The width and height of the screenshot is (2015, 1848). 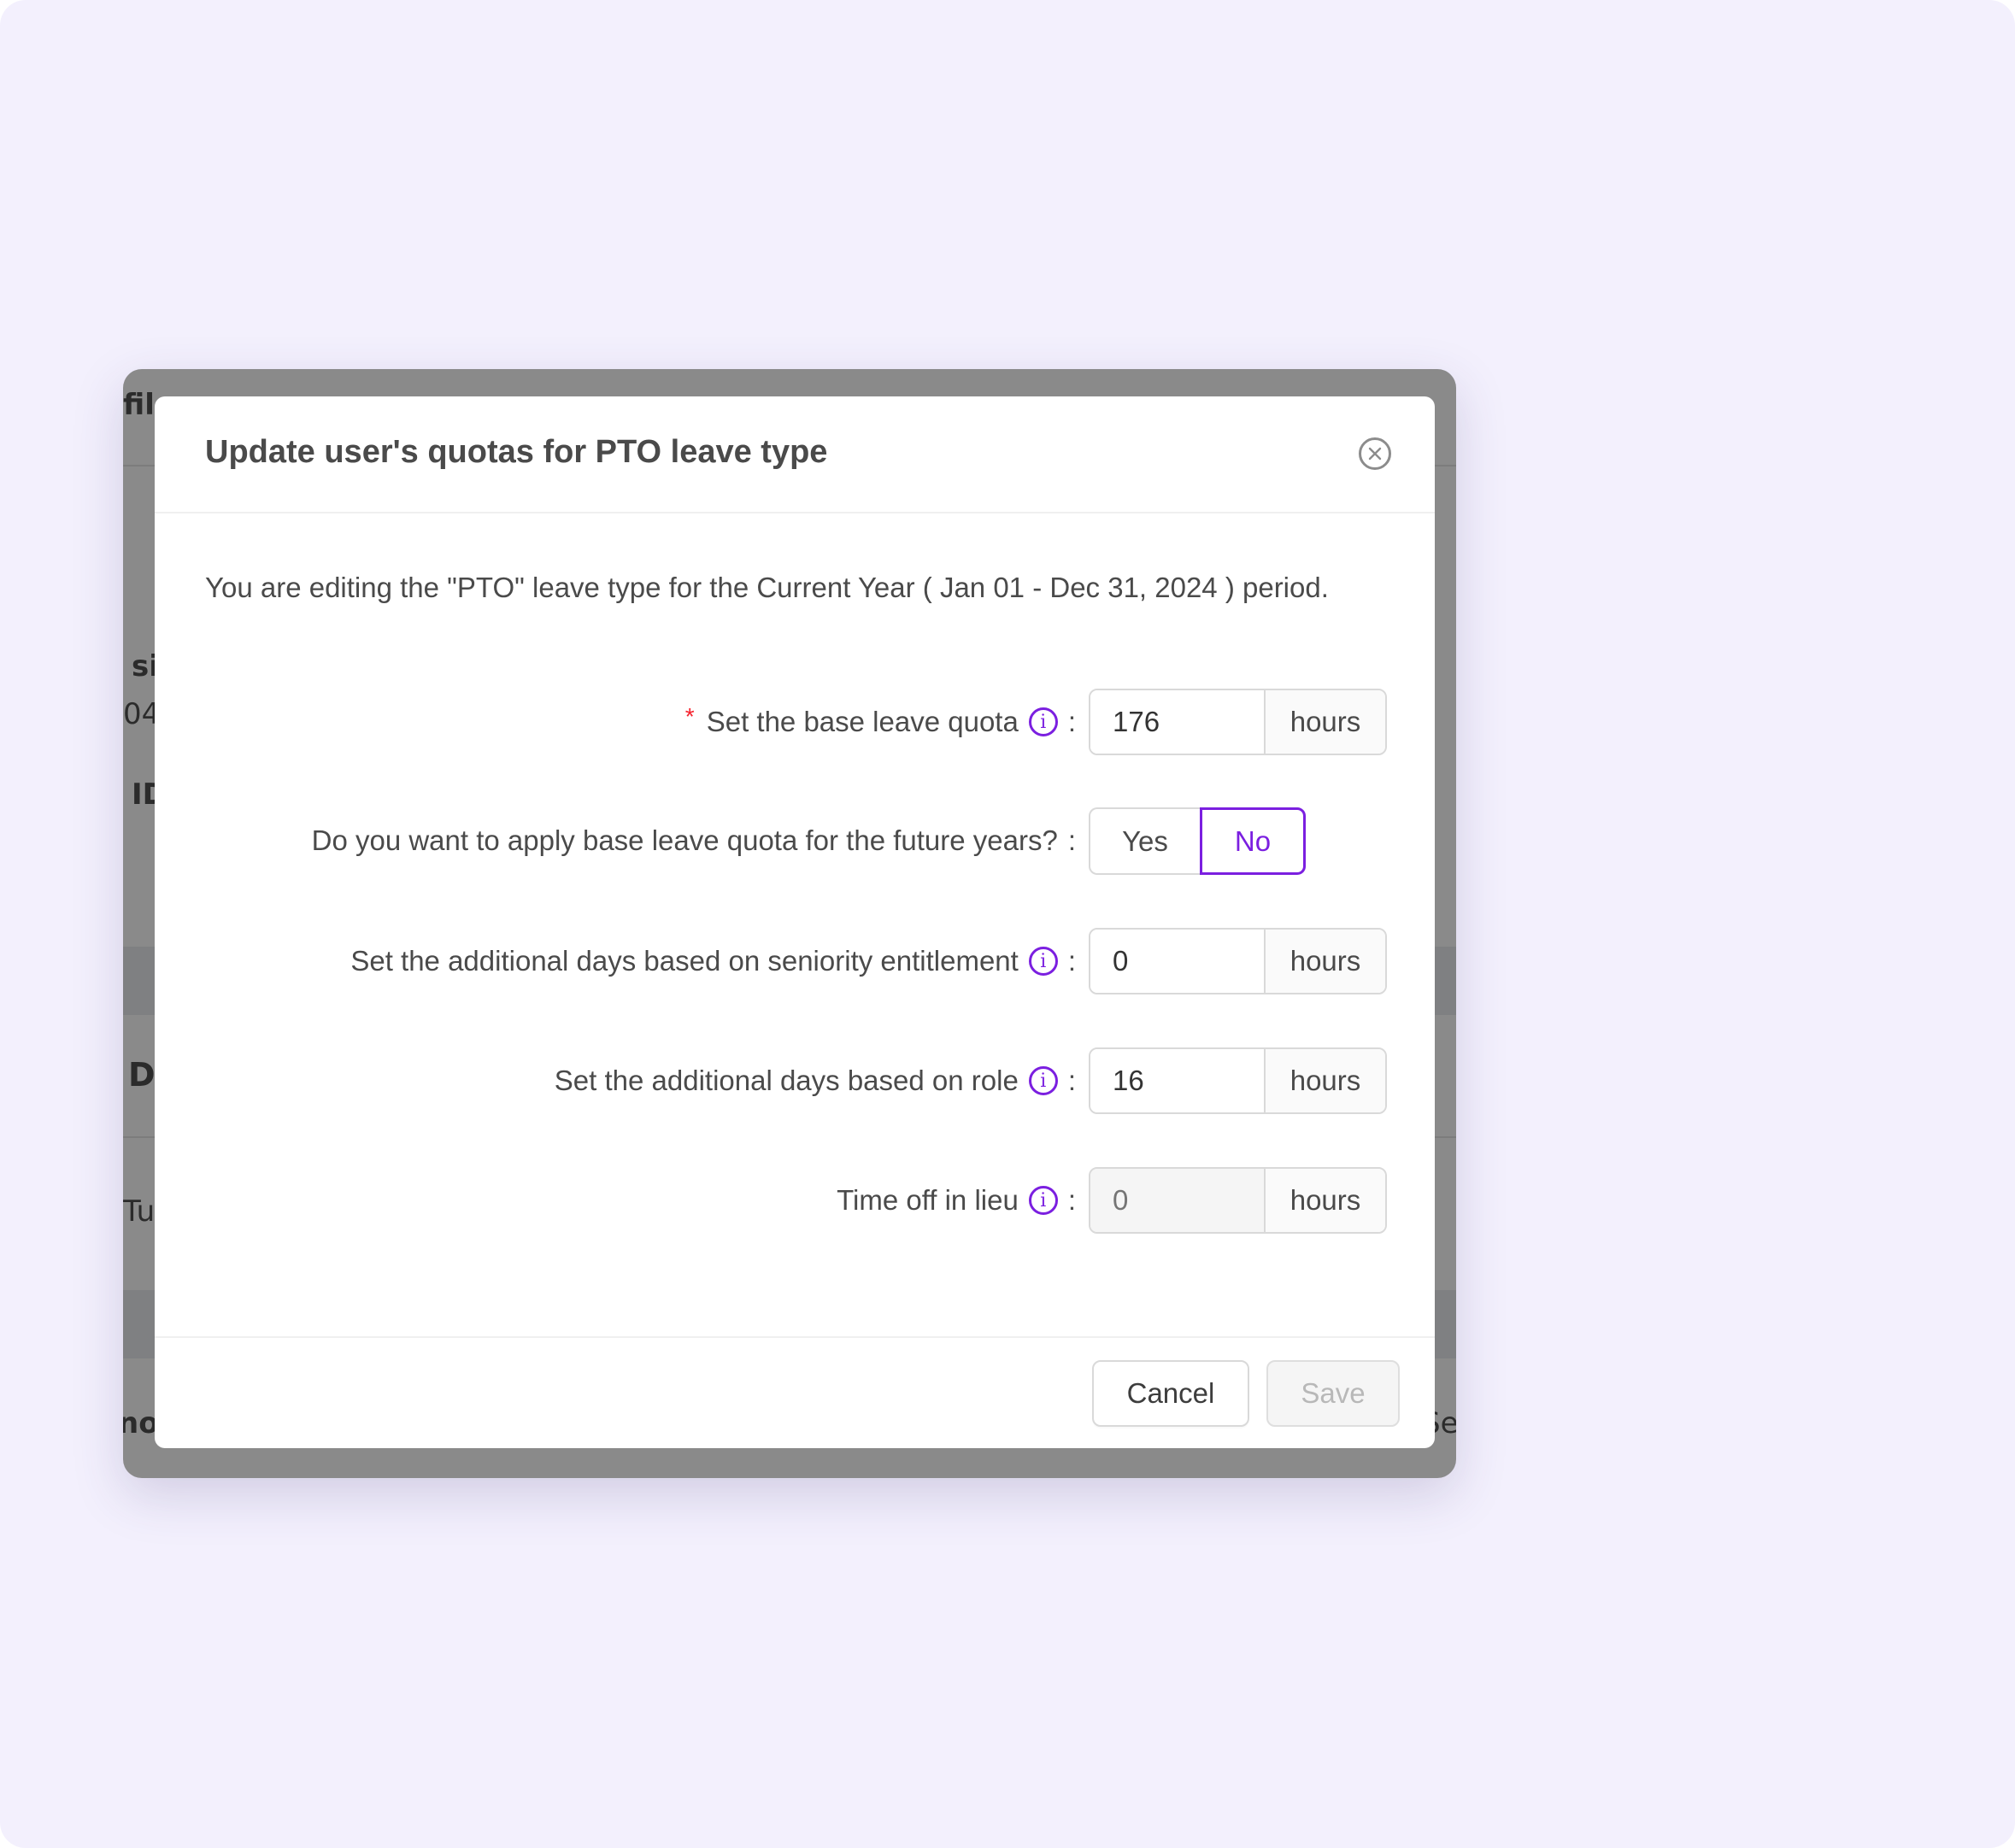 What do you see at coordinates (1333, 1393) in the screenshot?
I see `save-button: Save` at bounding box center [1333, 1393].